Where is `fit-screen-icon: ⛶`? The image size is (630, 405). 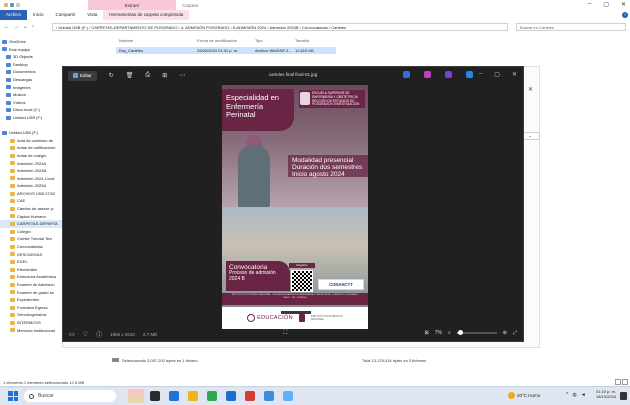 fit-screen-icon: ⛶ is located at coordinates (285, 333).